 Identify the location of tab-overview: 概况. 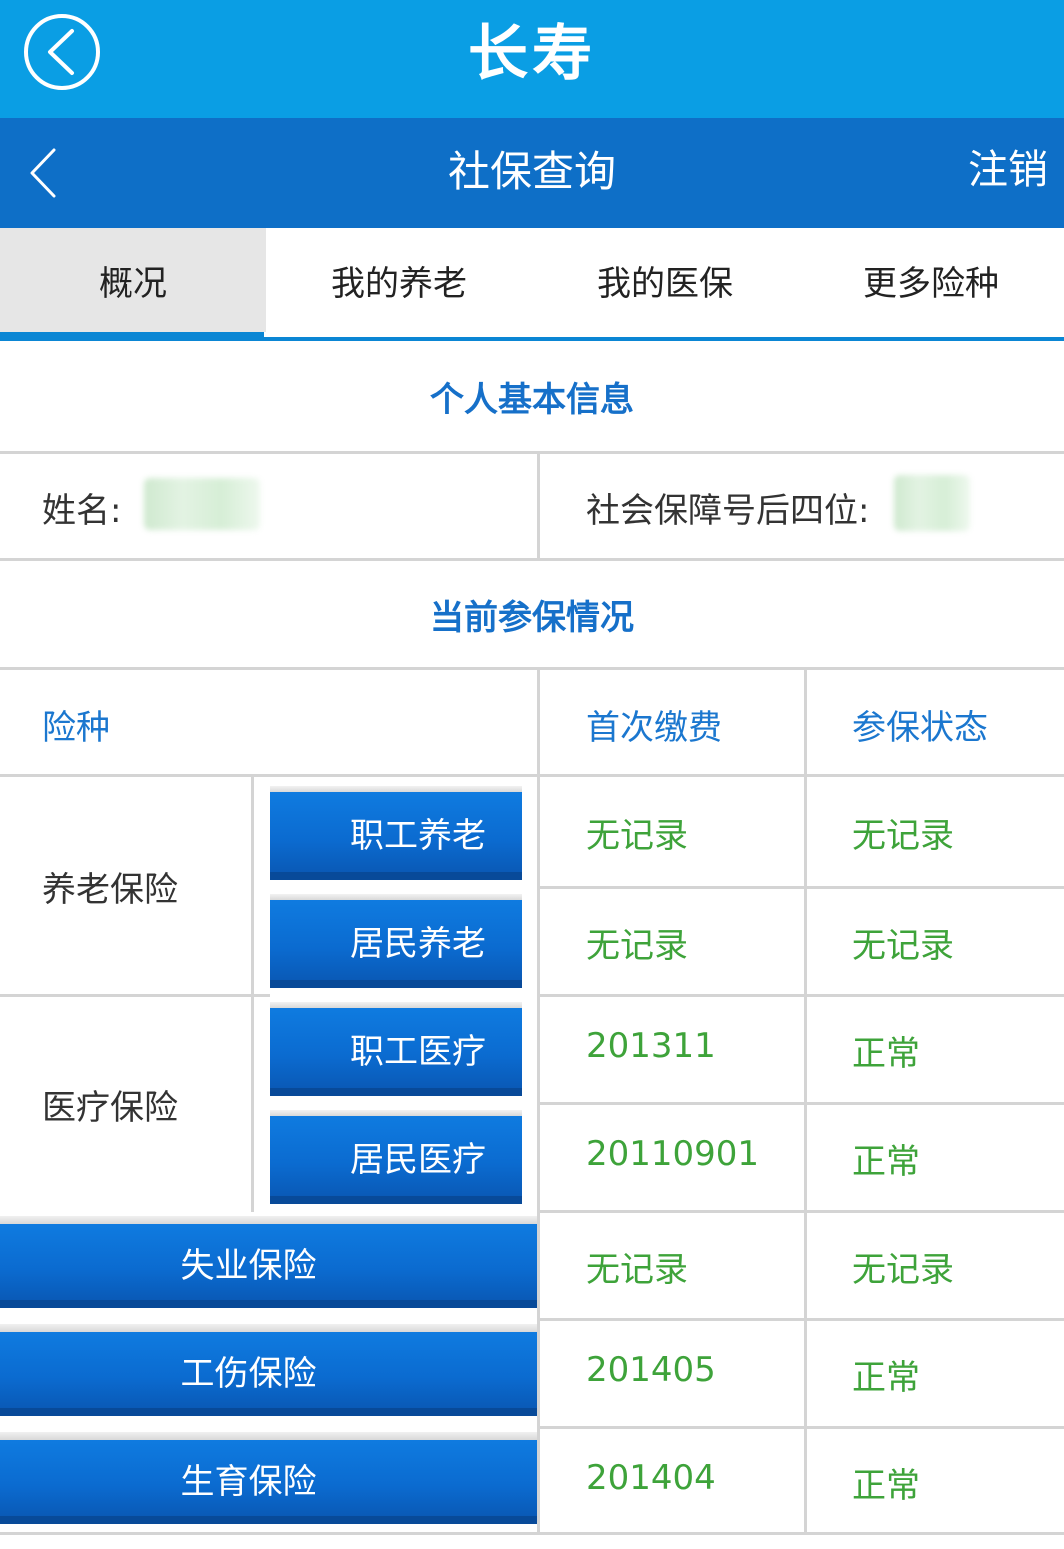
(133, 280).